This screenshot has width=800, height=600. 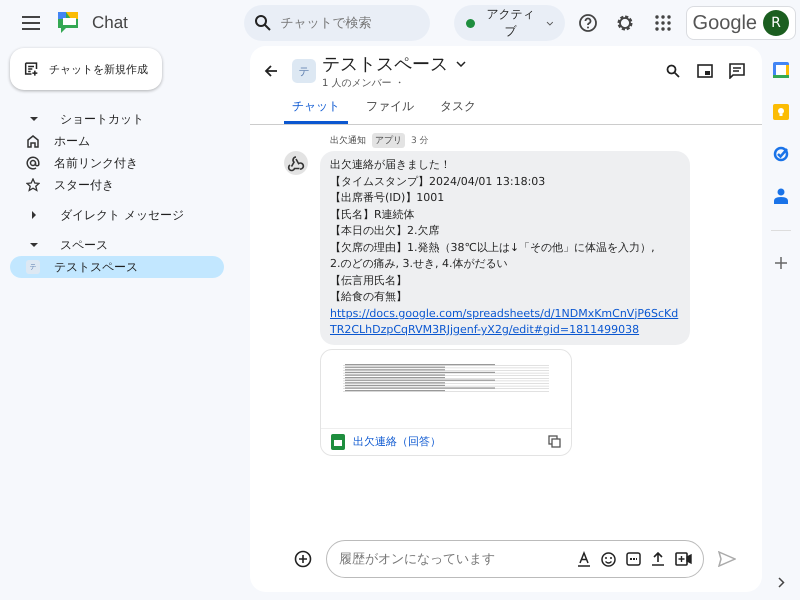 I want to click on sidebar-item: 名前リンク付き, so click(x=117, y=163).